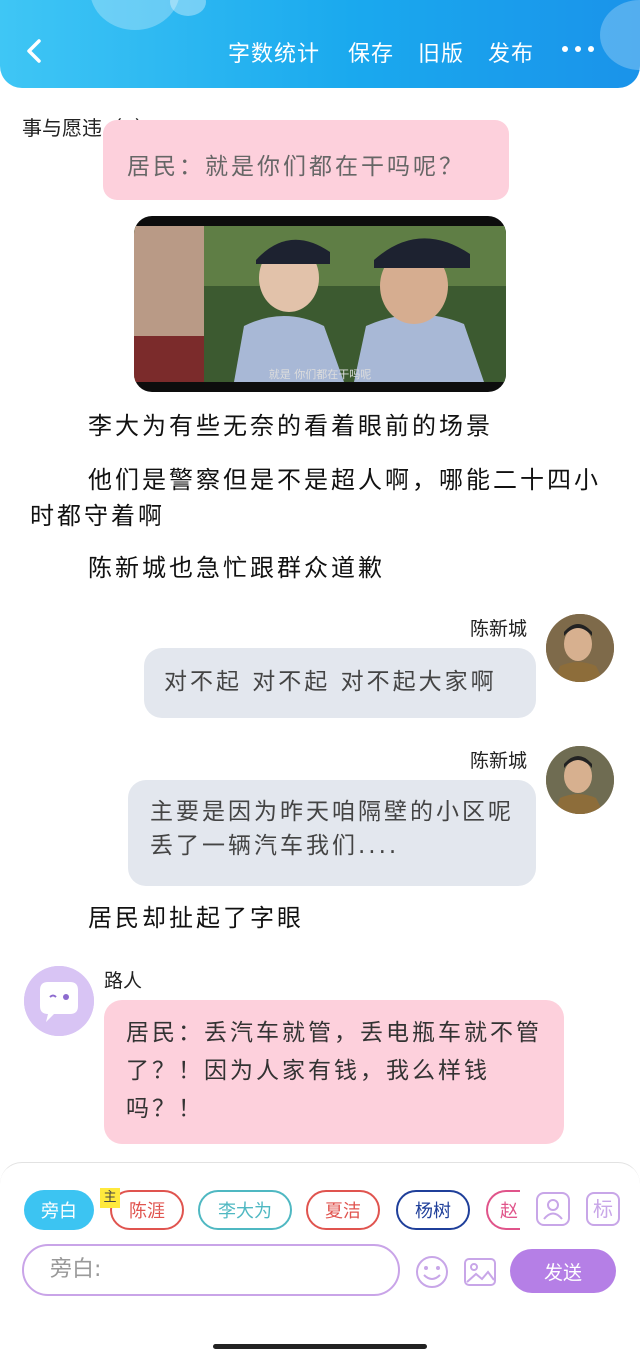  What do you see at coordinates (306, 160) in the screenshot?
I see `message-bubble-partial: 居民：就是你们都在干吗呢？` at bounding box center [306, 160].